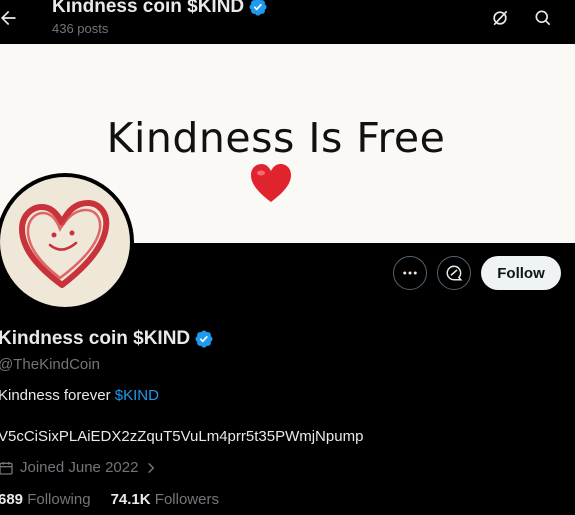  I want to click on profile-handle: @TheKindCoin, so click(50, 364).